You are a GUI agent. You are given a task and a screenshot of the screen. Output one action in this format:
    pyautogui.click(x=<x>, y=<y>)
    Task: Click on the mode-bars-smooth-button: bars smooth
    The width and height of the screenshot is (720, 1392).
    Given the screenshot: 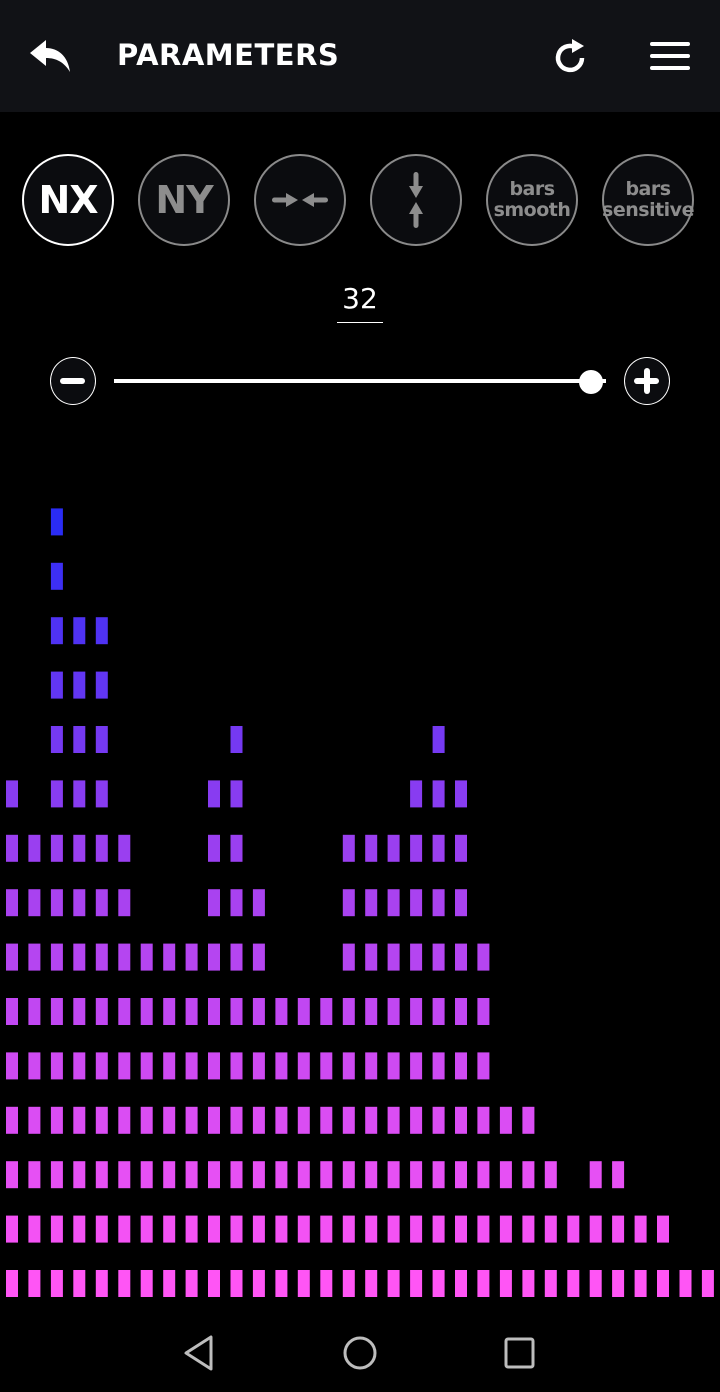 What is the action you would take?
    pyautogui.click(x=532, y=200)
    